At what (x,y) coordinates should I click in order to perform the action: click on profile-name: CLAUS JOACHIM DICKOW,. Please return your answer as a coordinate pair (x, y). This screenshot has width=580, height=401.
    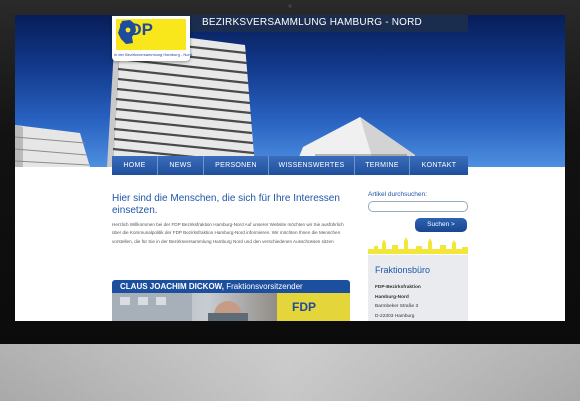
    Looking at the image, I should click on (172, 286).